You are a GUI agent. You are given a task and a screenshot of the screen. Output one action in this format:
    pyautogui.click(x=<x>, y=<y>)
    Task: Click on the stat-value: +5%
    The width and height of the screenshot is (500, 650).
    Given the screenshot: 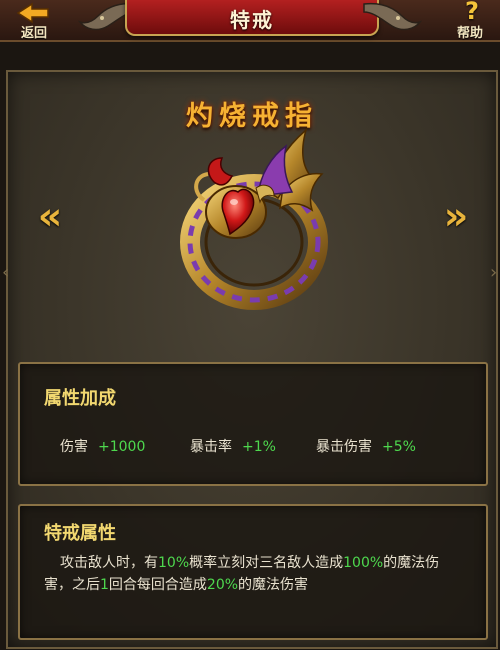 What is the action you would take?
    pyautogui.click(x=399, y=447)
    